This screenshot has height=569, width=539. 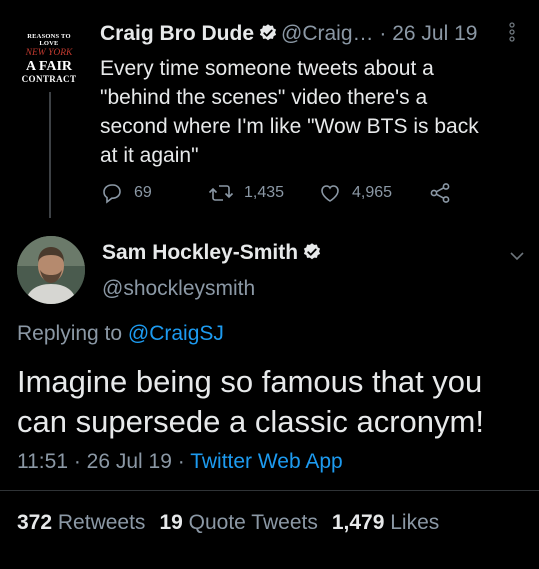 I want to click on tweet-source-link: Twitter Web App, so click(x=266, y=461).